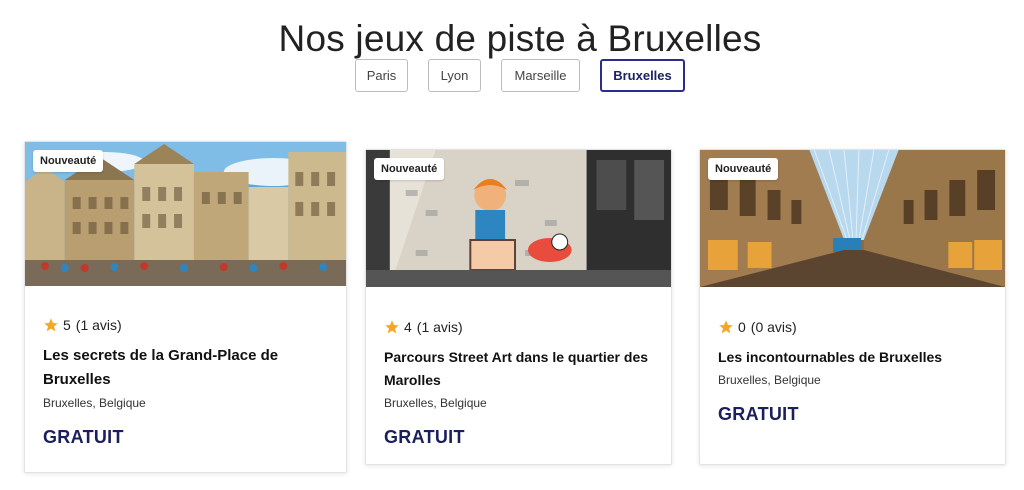 The image size is (1024, 490). Describe the element at coordinates (854, 357) in the screenshot. I see `card-title: Les incontournables de Bruxelles` at that location.